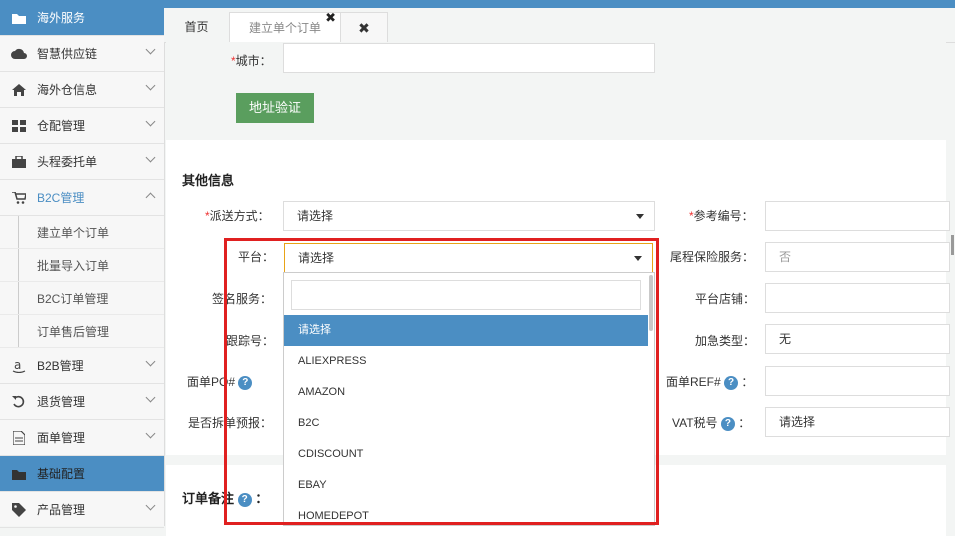 Image resolution: width=955 pixels, height=536 pixels. What do you see at coordinates (19, 509) in the screenshot?
I see `tag-icon` at bounding box center [19, 509].